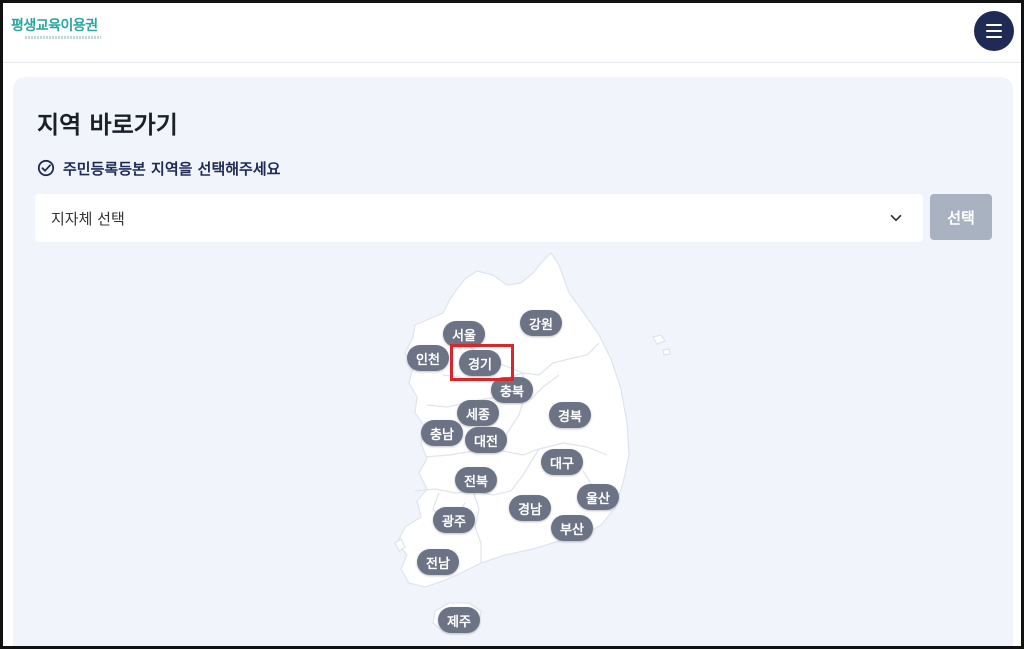 This screenshot has height=649, width=1024. Describe the element at coordinates (896, 218) in the screenshot. I see `chevron-down-icon` at that location.